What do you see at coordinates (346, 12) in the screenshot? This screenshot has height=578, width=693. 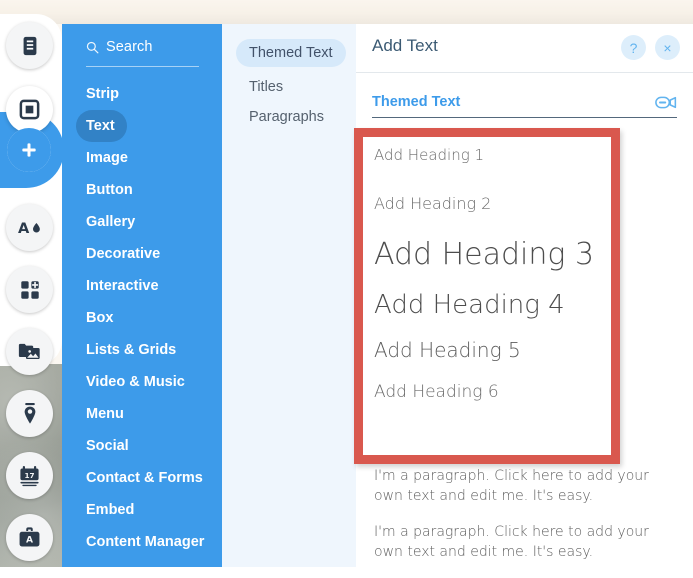 I see `stage-top-strip` at bounding box center [346, 12].